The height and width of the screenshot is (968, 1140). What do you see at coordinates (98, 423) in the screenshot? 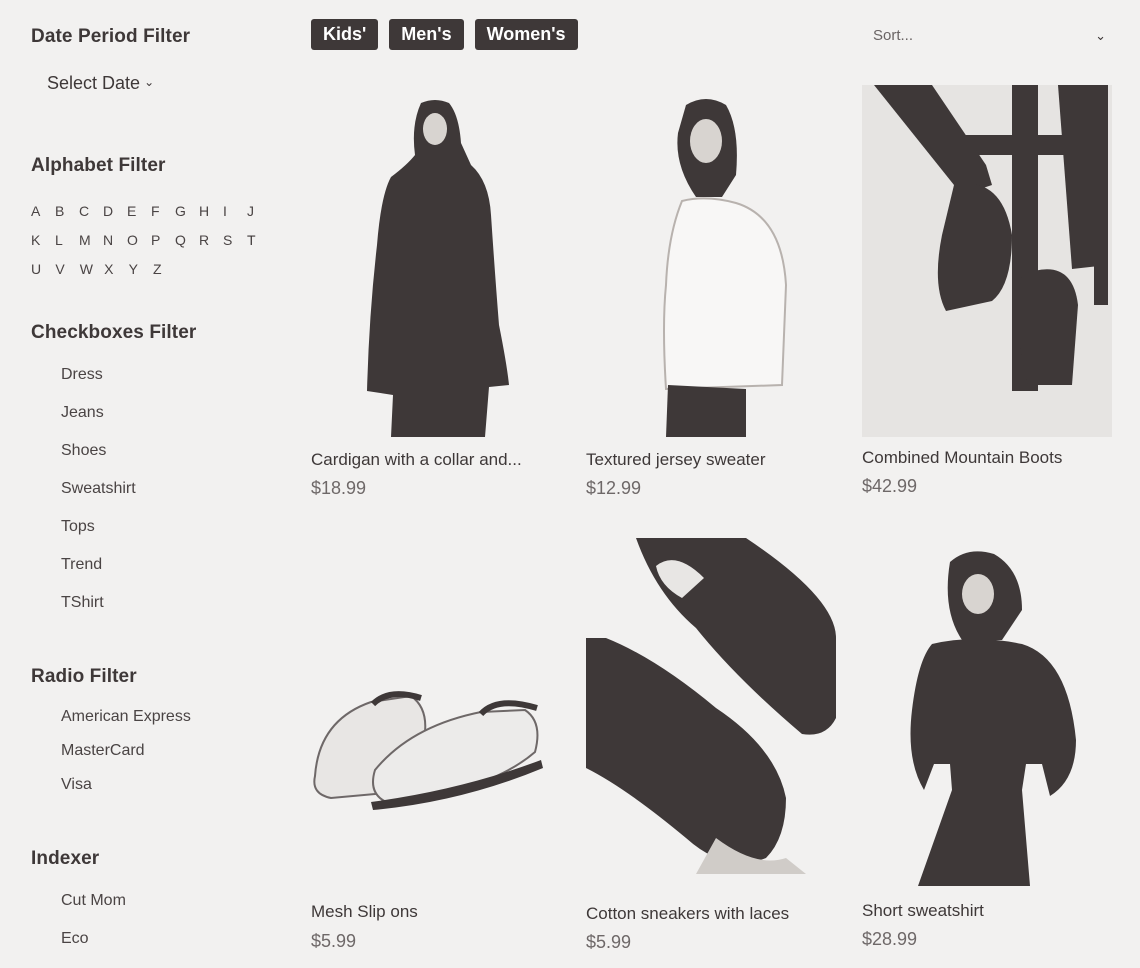
I see `checkbox-item-jeans: Jeans` at bounding box center [98, 423].